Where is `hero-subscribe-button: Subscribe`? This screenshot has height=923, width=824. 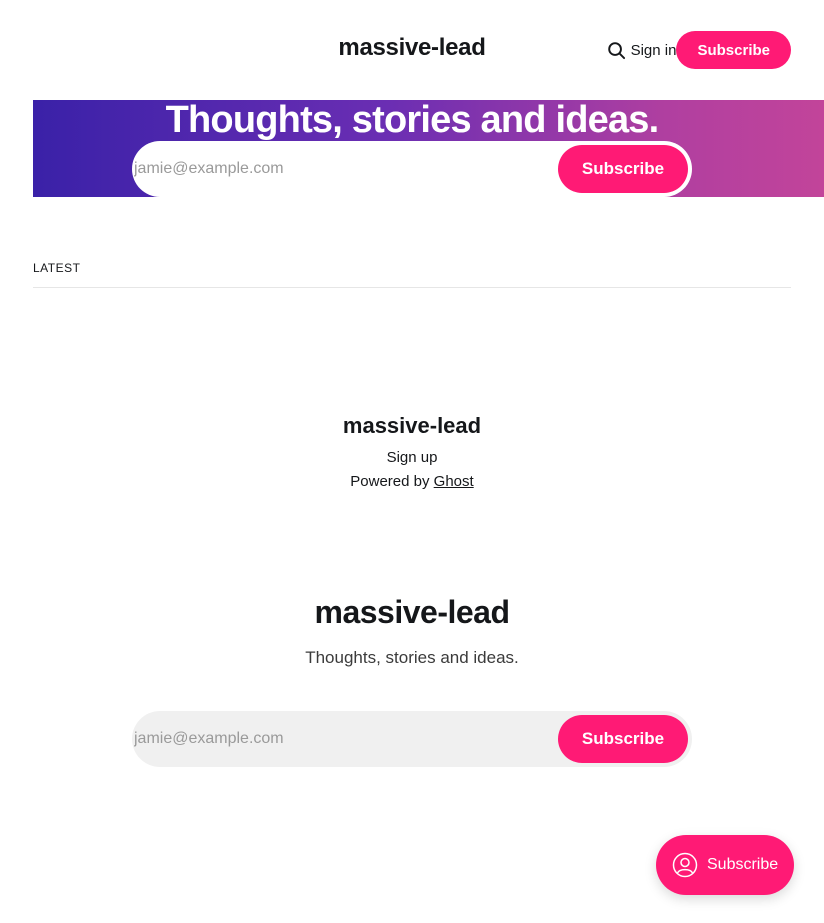 hero-subscribe-button: Subscribe is located at coordinates (623, 169).